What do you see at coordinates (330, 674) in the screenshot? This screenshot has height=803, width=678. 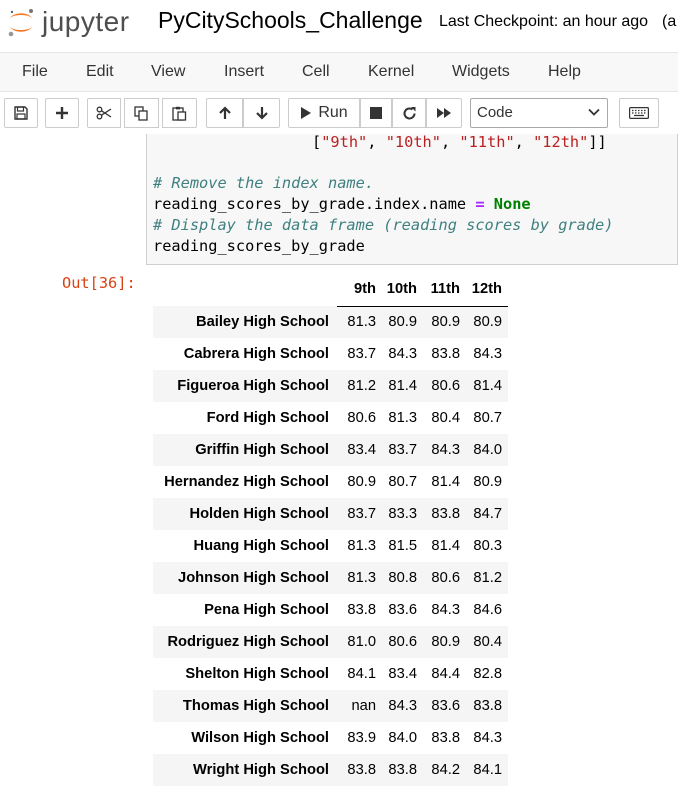 I see `table-row: Shelton High School 84.1 83.4 84.4 82.8` at bounding box center [330, 674].